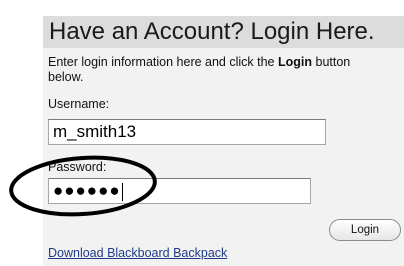 This screenshot has width=404, height=266. What do you see at coordinates (79, 104) in the screenshot?
I see `username-label: Username:` at bounding box center [79, 104].